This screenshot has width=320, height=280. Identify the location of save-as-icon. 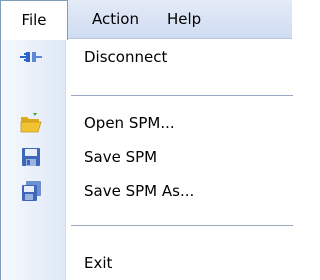
(31, 191).